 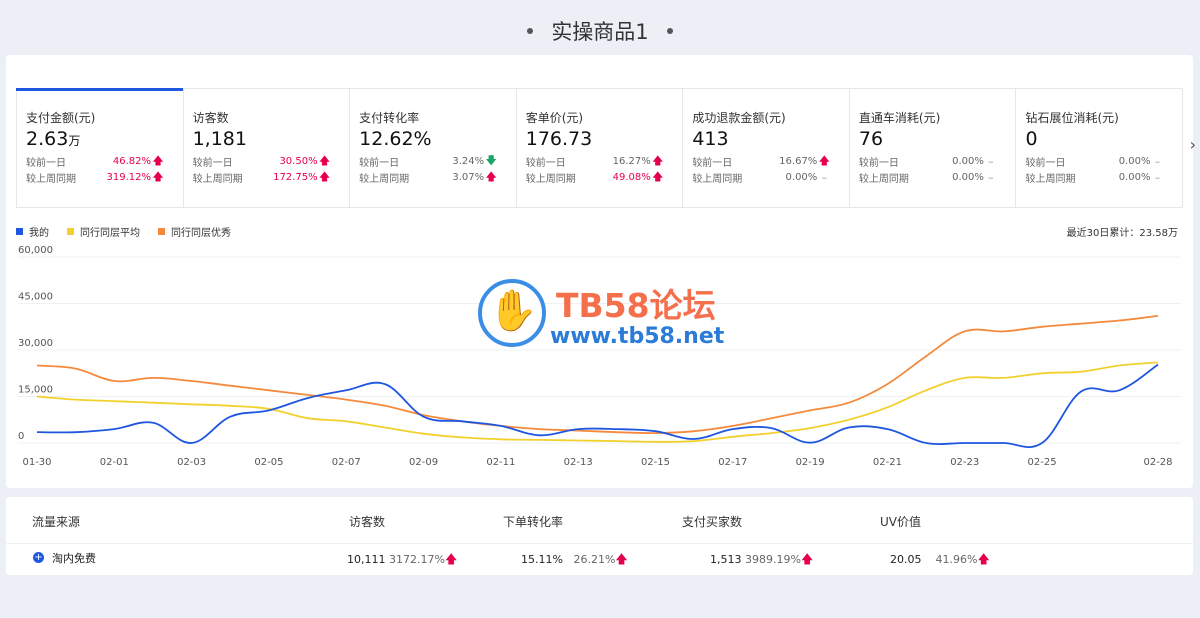 What do you see at coordinates (1072, 118) in the screenshot?
I see `metric-label: 钻石展位消耗(元)` at bounding box center [1072, 118].